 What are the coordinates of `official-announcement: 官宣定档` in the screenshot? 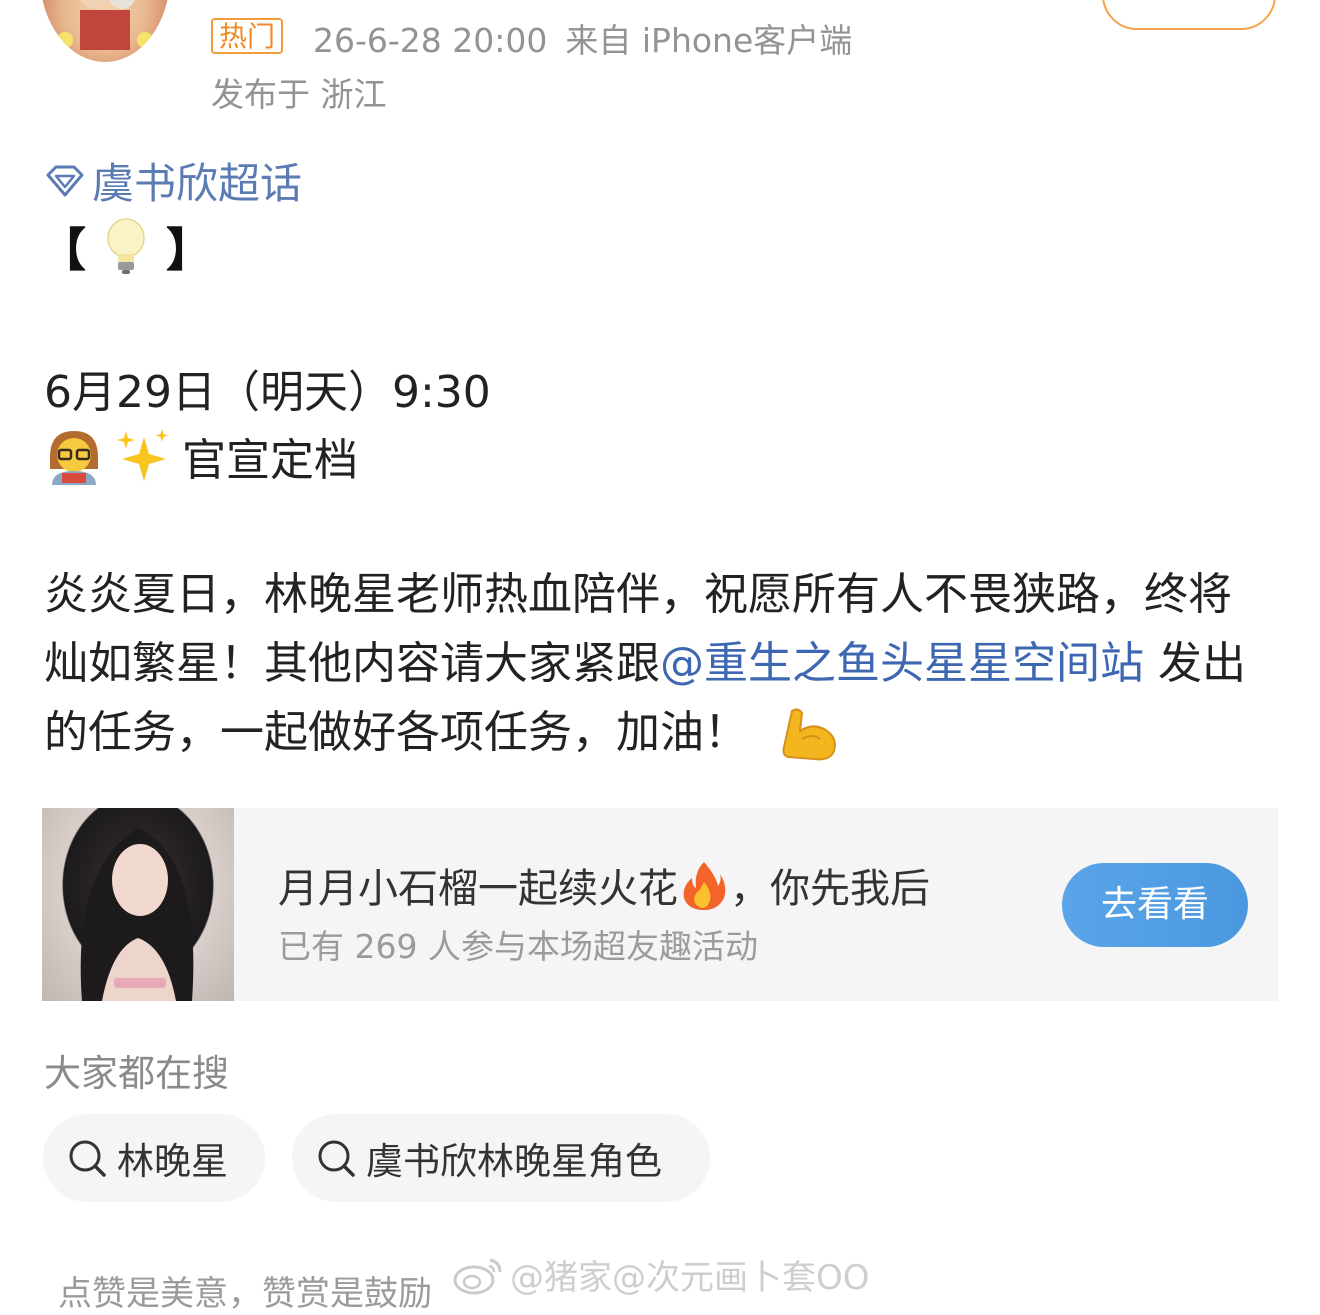 It's located at (201, 456).